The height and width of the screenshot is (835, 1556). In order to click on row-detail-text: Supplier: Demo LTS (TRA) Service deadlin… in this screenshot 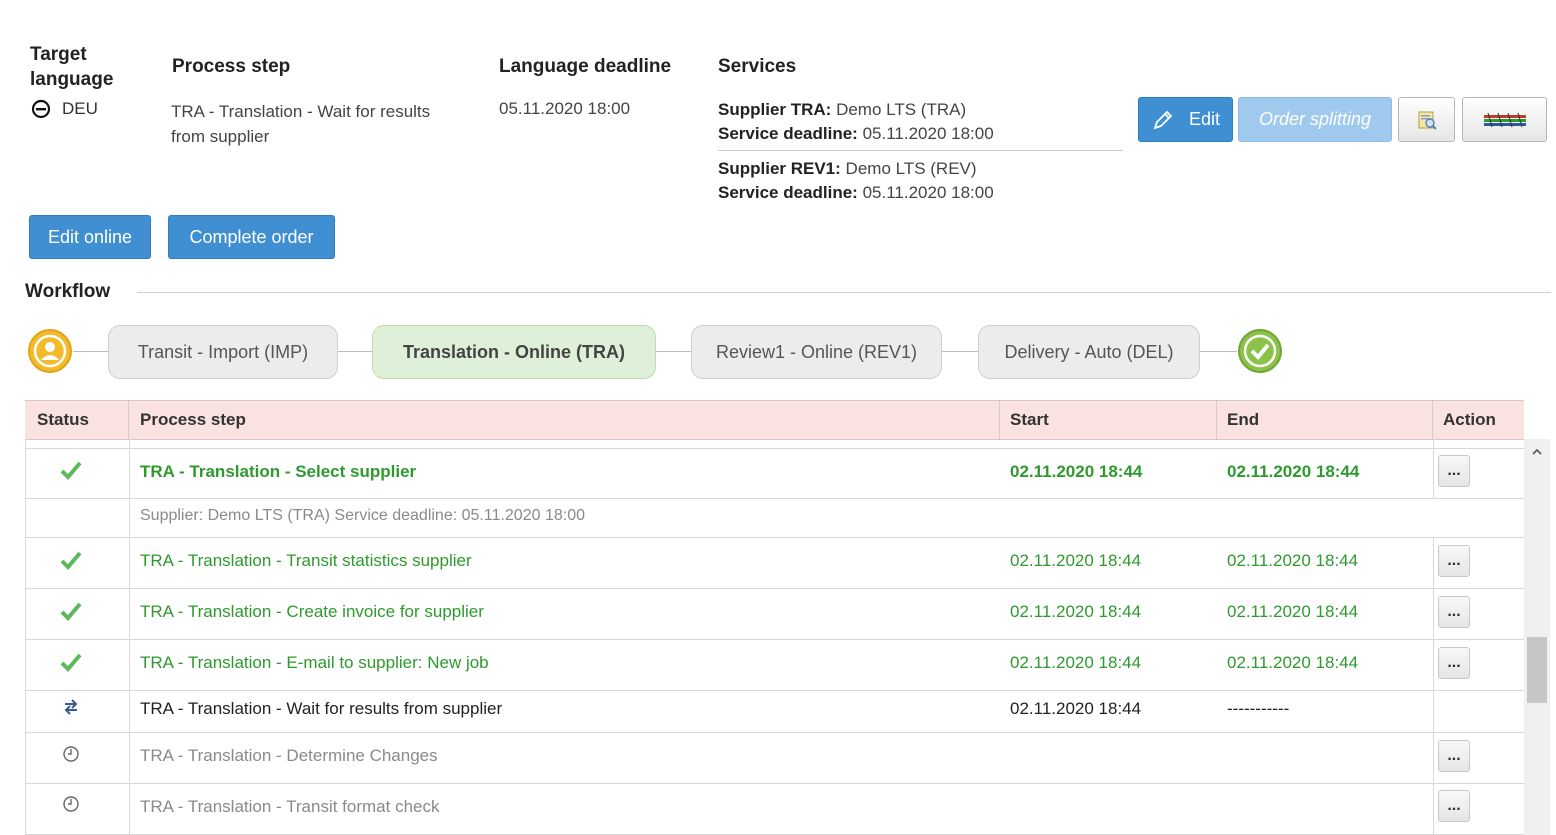, I will do `click(362, 515)`.